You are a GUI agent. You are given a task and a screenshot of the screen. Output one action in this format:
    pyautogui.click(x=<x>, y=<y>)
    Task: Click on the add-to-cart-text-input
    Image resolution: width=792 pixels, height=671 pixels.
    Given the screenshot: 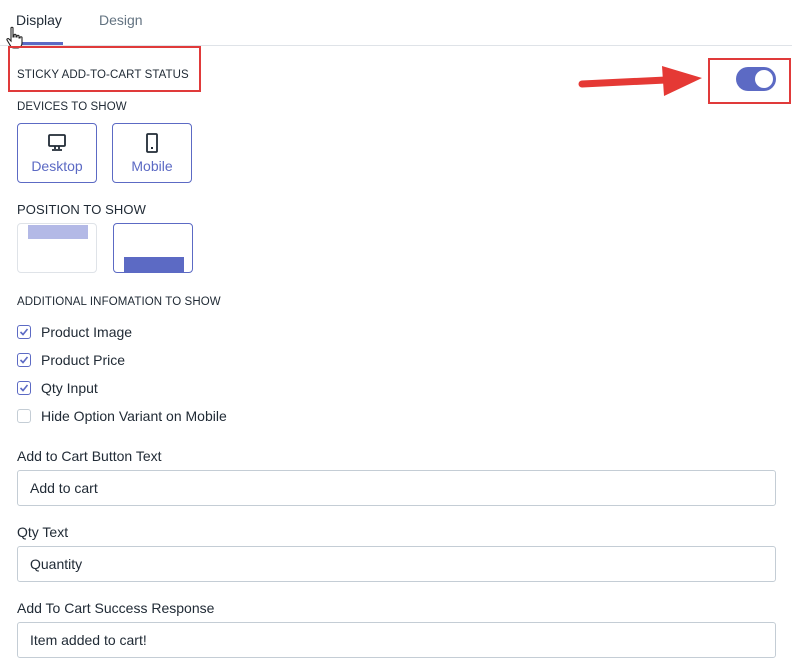 What is the action you would take?
    pyautogui.click(x=396, y=488)
    